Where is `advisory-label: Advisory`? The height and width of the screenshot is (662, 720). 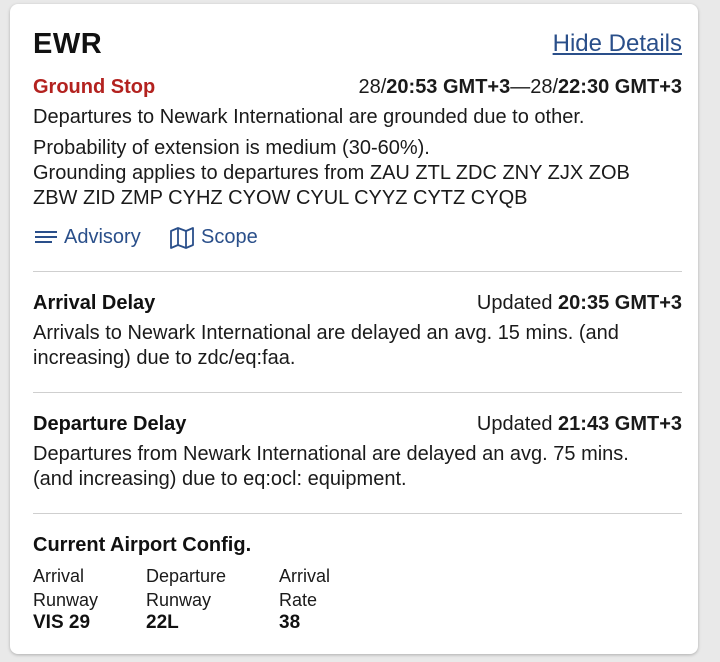
advisory-label: Advisory is located at coordinates (102, 237).